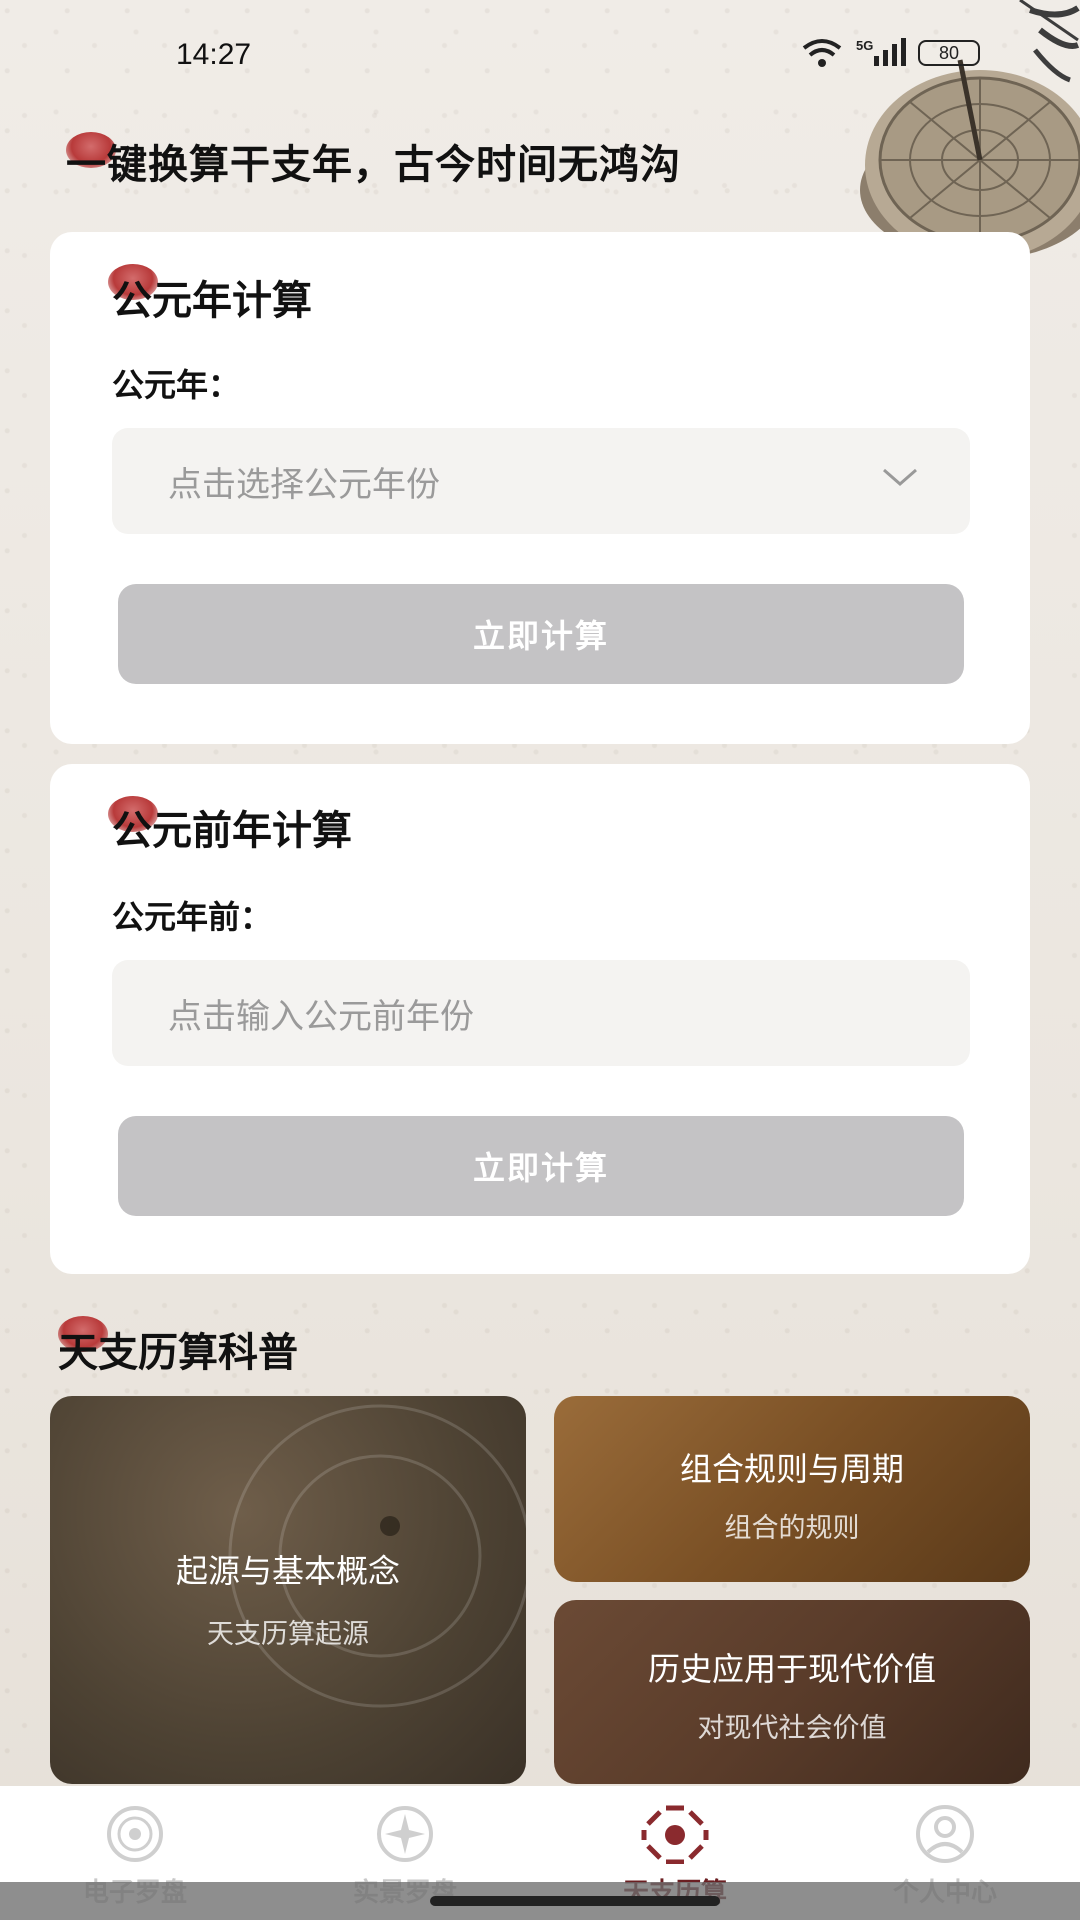  I want to click on signal-5g-icon: 5G, so click(881, 52).